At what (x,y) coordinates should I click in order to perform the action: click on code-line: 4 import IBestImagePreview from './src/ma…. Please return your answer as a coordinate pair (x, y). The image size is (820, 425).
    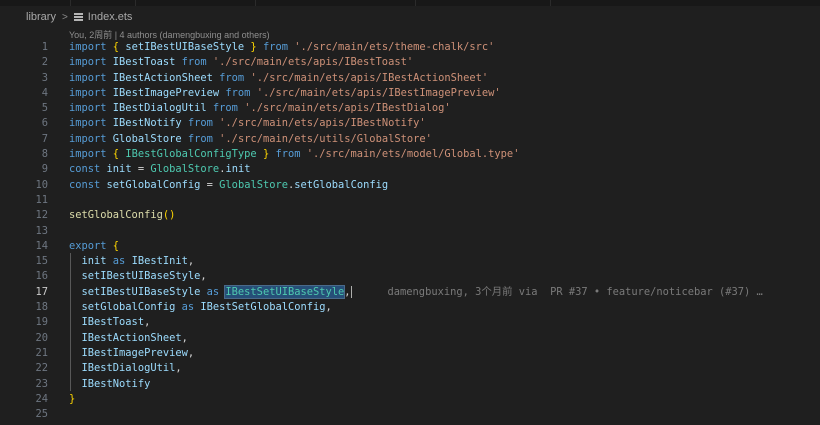
    Looking at the image, I should click on (410, 93).